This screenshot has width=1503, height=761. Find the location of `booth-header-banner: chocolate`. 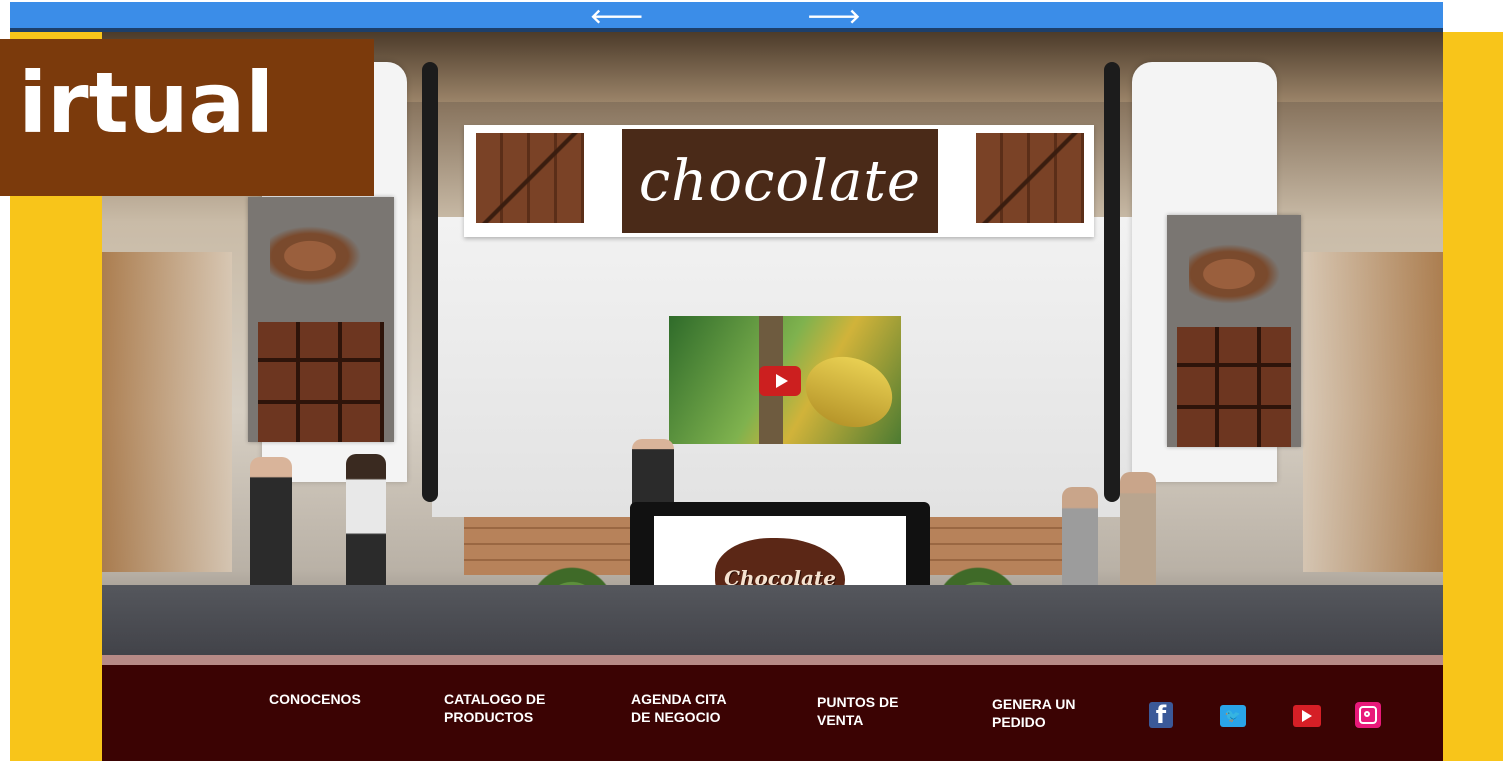

booth-header-banner: chocolate is located at coordinates (779, 181).